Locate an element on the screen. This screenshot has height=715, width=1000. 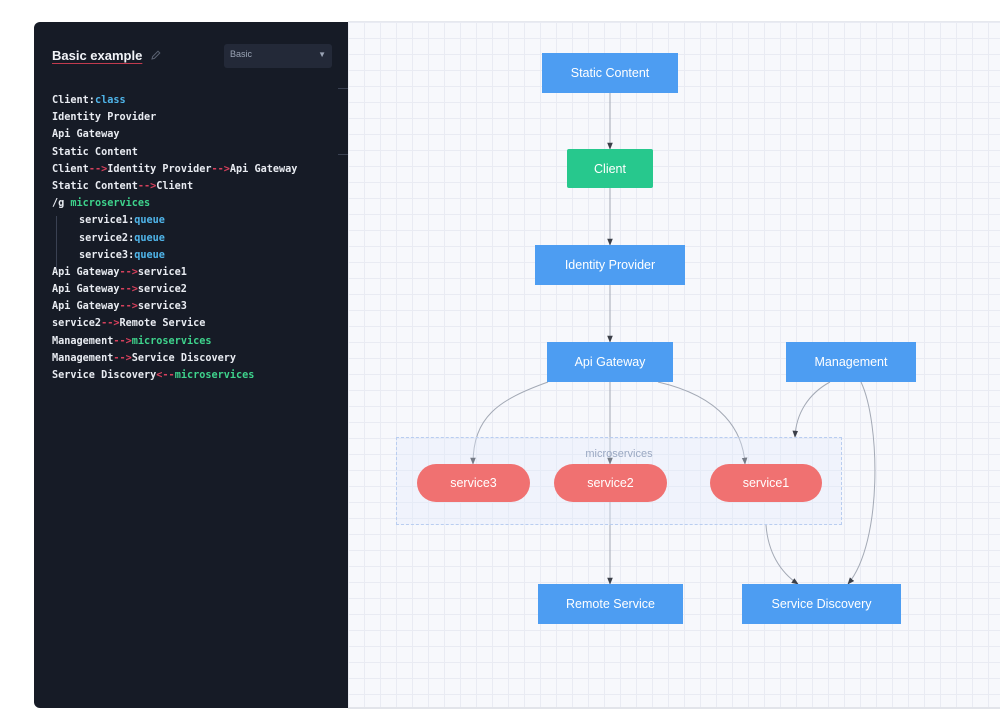
code-line: Management-->Service Discovery is located at coordinates (194, 358).